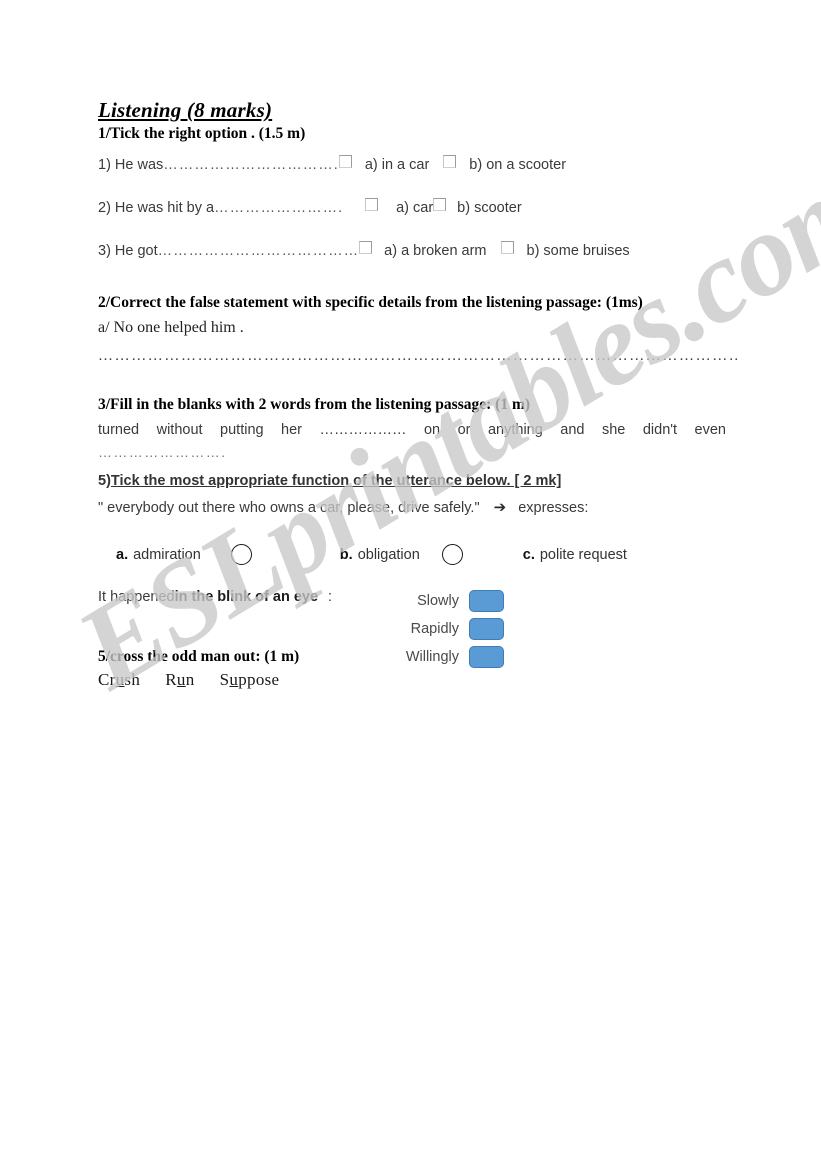 This screenshot has width=821, height=1161. Describe the element at coordinates (346, 554) in the screenshot. I see `option-b-letter: b.` at that location.